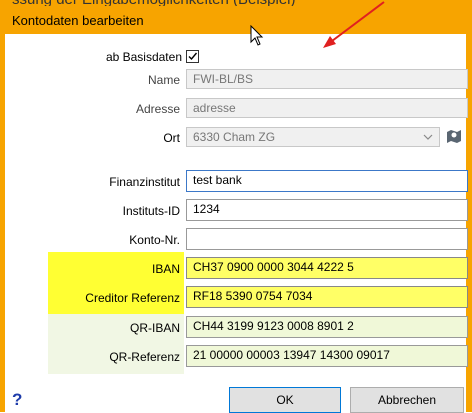  What do you see at coordinates (132, 298) in the screenshot?
I see `creditor-referenz-label: Creditor Referenz` at bounding box center [132, 298].